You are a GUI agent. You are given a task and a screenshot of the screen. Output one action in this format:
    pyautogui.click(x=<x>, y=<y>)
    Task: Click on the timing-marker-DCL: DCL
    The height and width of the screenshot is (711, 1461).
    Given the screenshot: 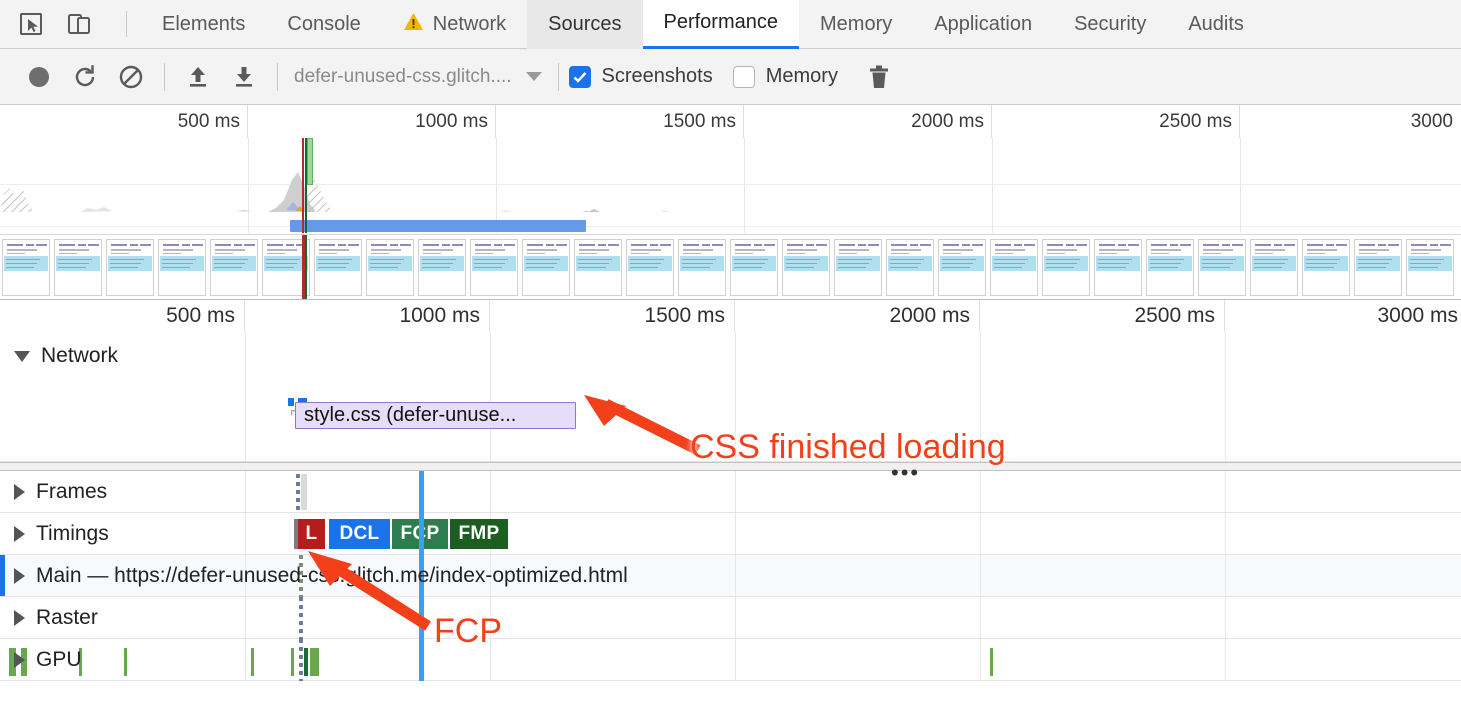 What is the action you would take?
    pyautogui.click(x=359, y=534)
    